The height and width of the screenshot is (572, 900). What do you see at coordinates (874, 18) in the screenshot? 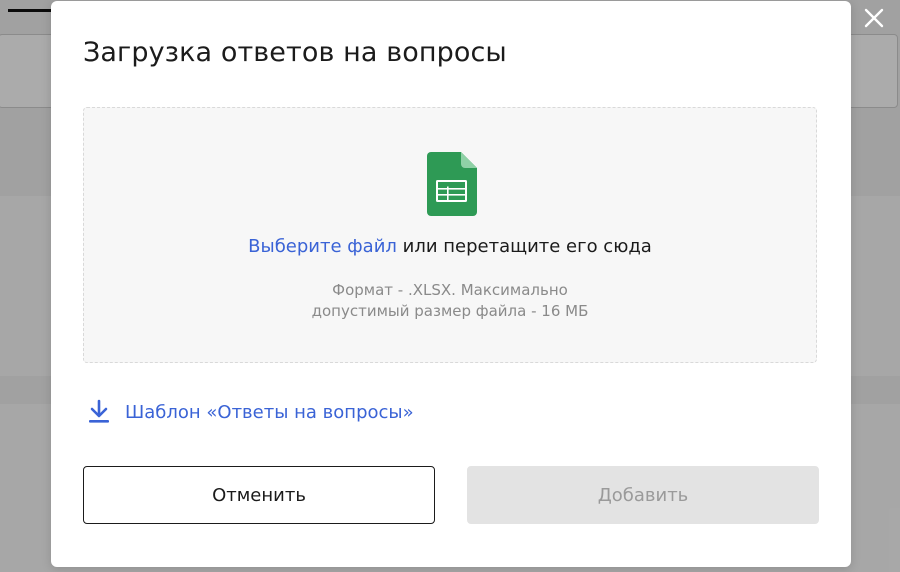
I see `close-icon` at bounding box center [874, 18].